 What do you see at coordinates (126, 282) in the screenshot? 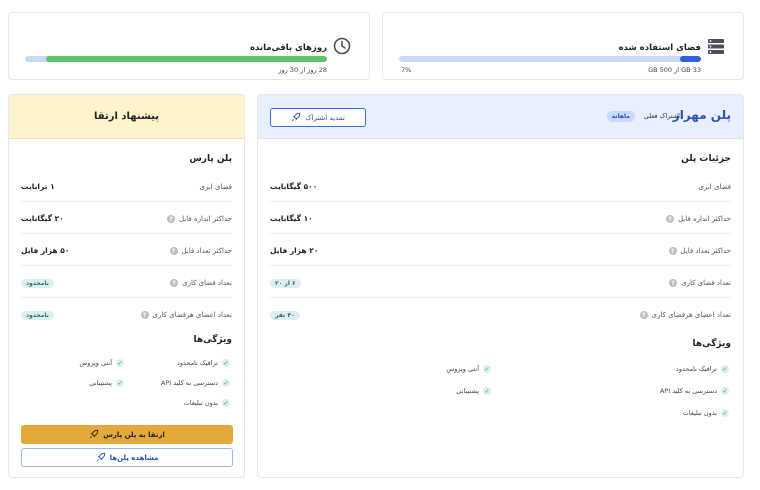
I see `upgrade-row-workspaces: تعداد فضای کاری? نامحدود` at bounding box center [126, 282].